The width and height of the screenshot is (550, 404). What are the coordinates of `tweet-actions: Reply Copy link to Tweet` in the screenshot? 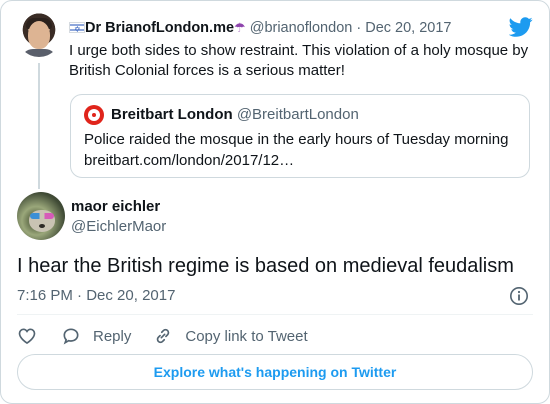 It's located at (162, 336).